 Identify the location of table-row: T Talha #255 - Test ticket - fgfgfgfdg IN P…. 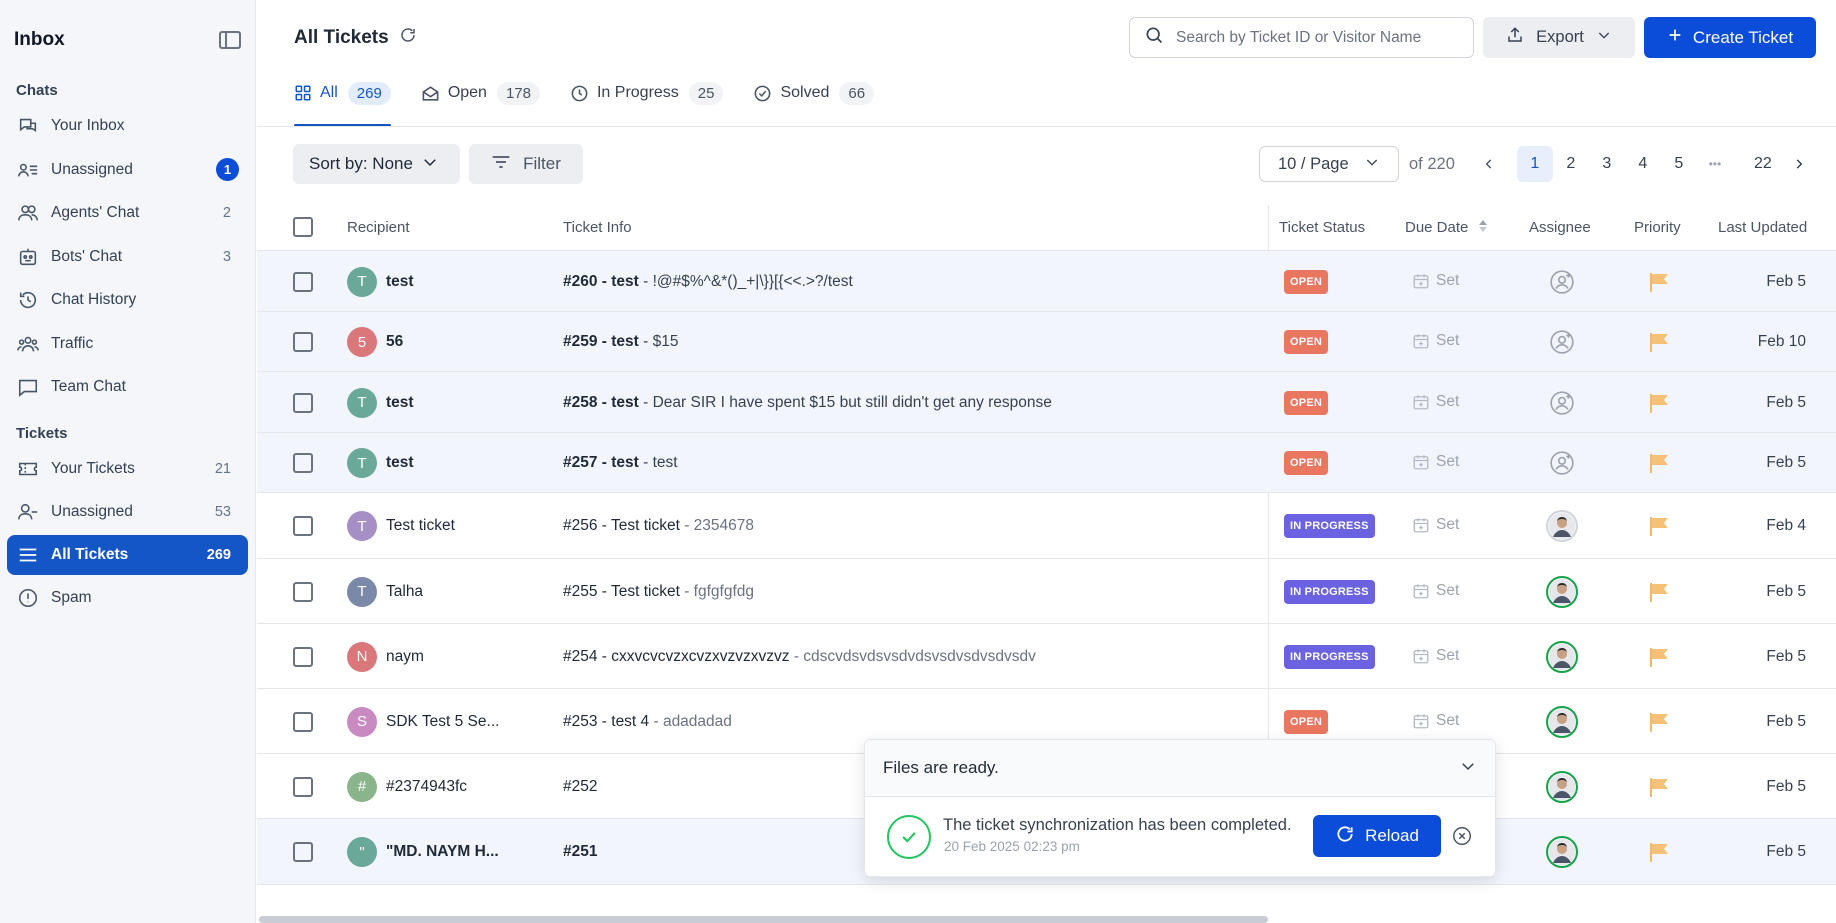
(1046, 591).